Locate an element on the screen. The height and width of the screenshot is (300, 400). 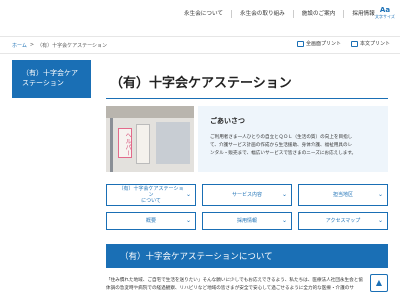
nav-initiatives: 永生会の取り組み is located at coordinates (263, 14).